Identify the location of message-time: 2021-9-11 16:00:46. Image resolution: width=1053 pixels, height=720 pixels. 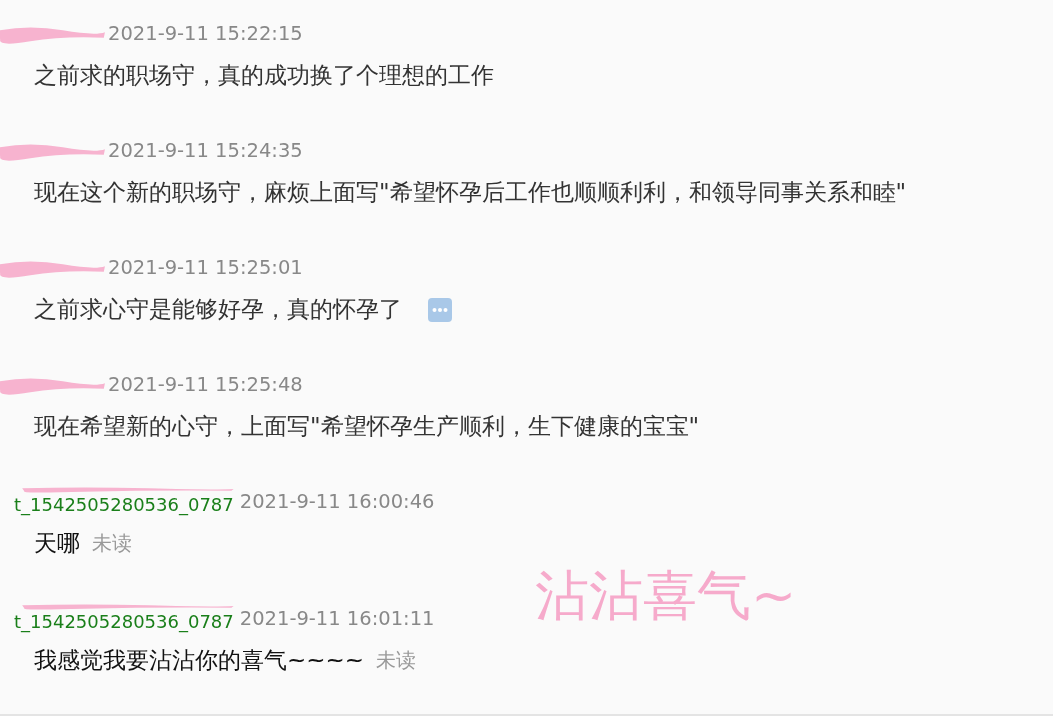
(337, 501).